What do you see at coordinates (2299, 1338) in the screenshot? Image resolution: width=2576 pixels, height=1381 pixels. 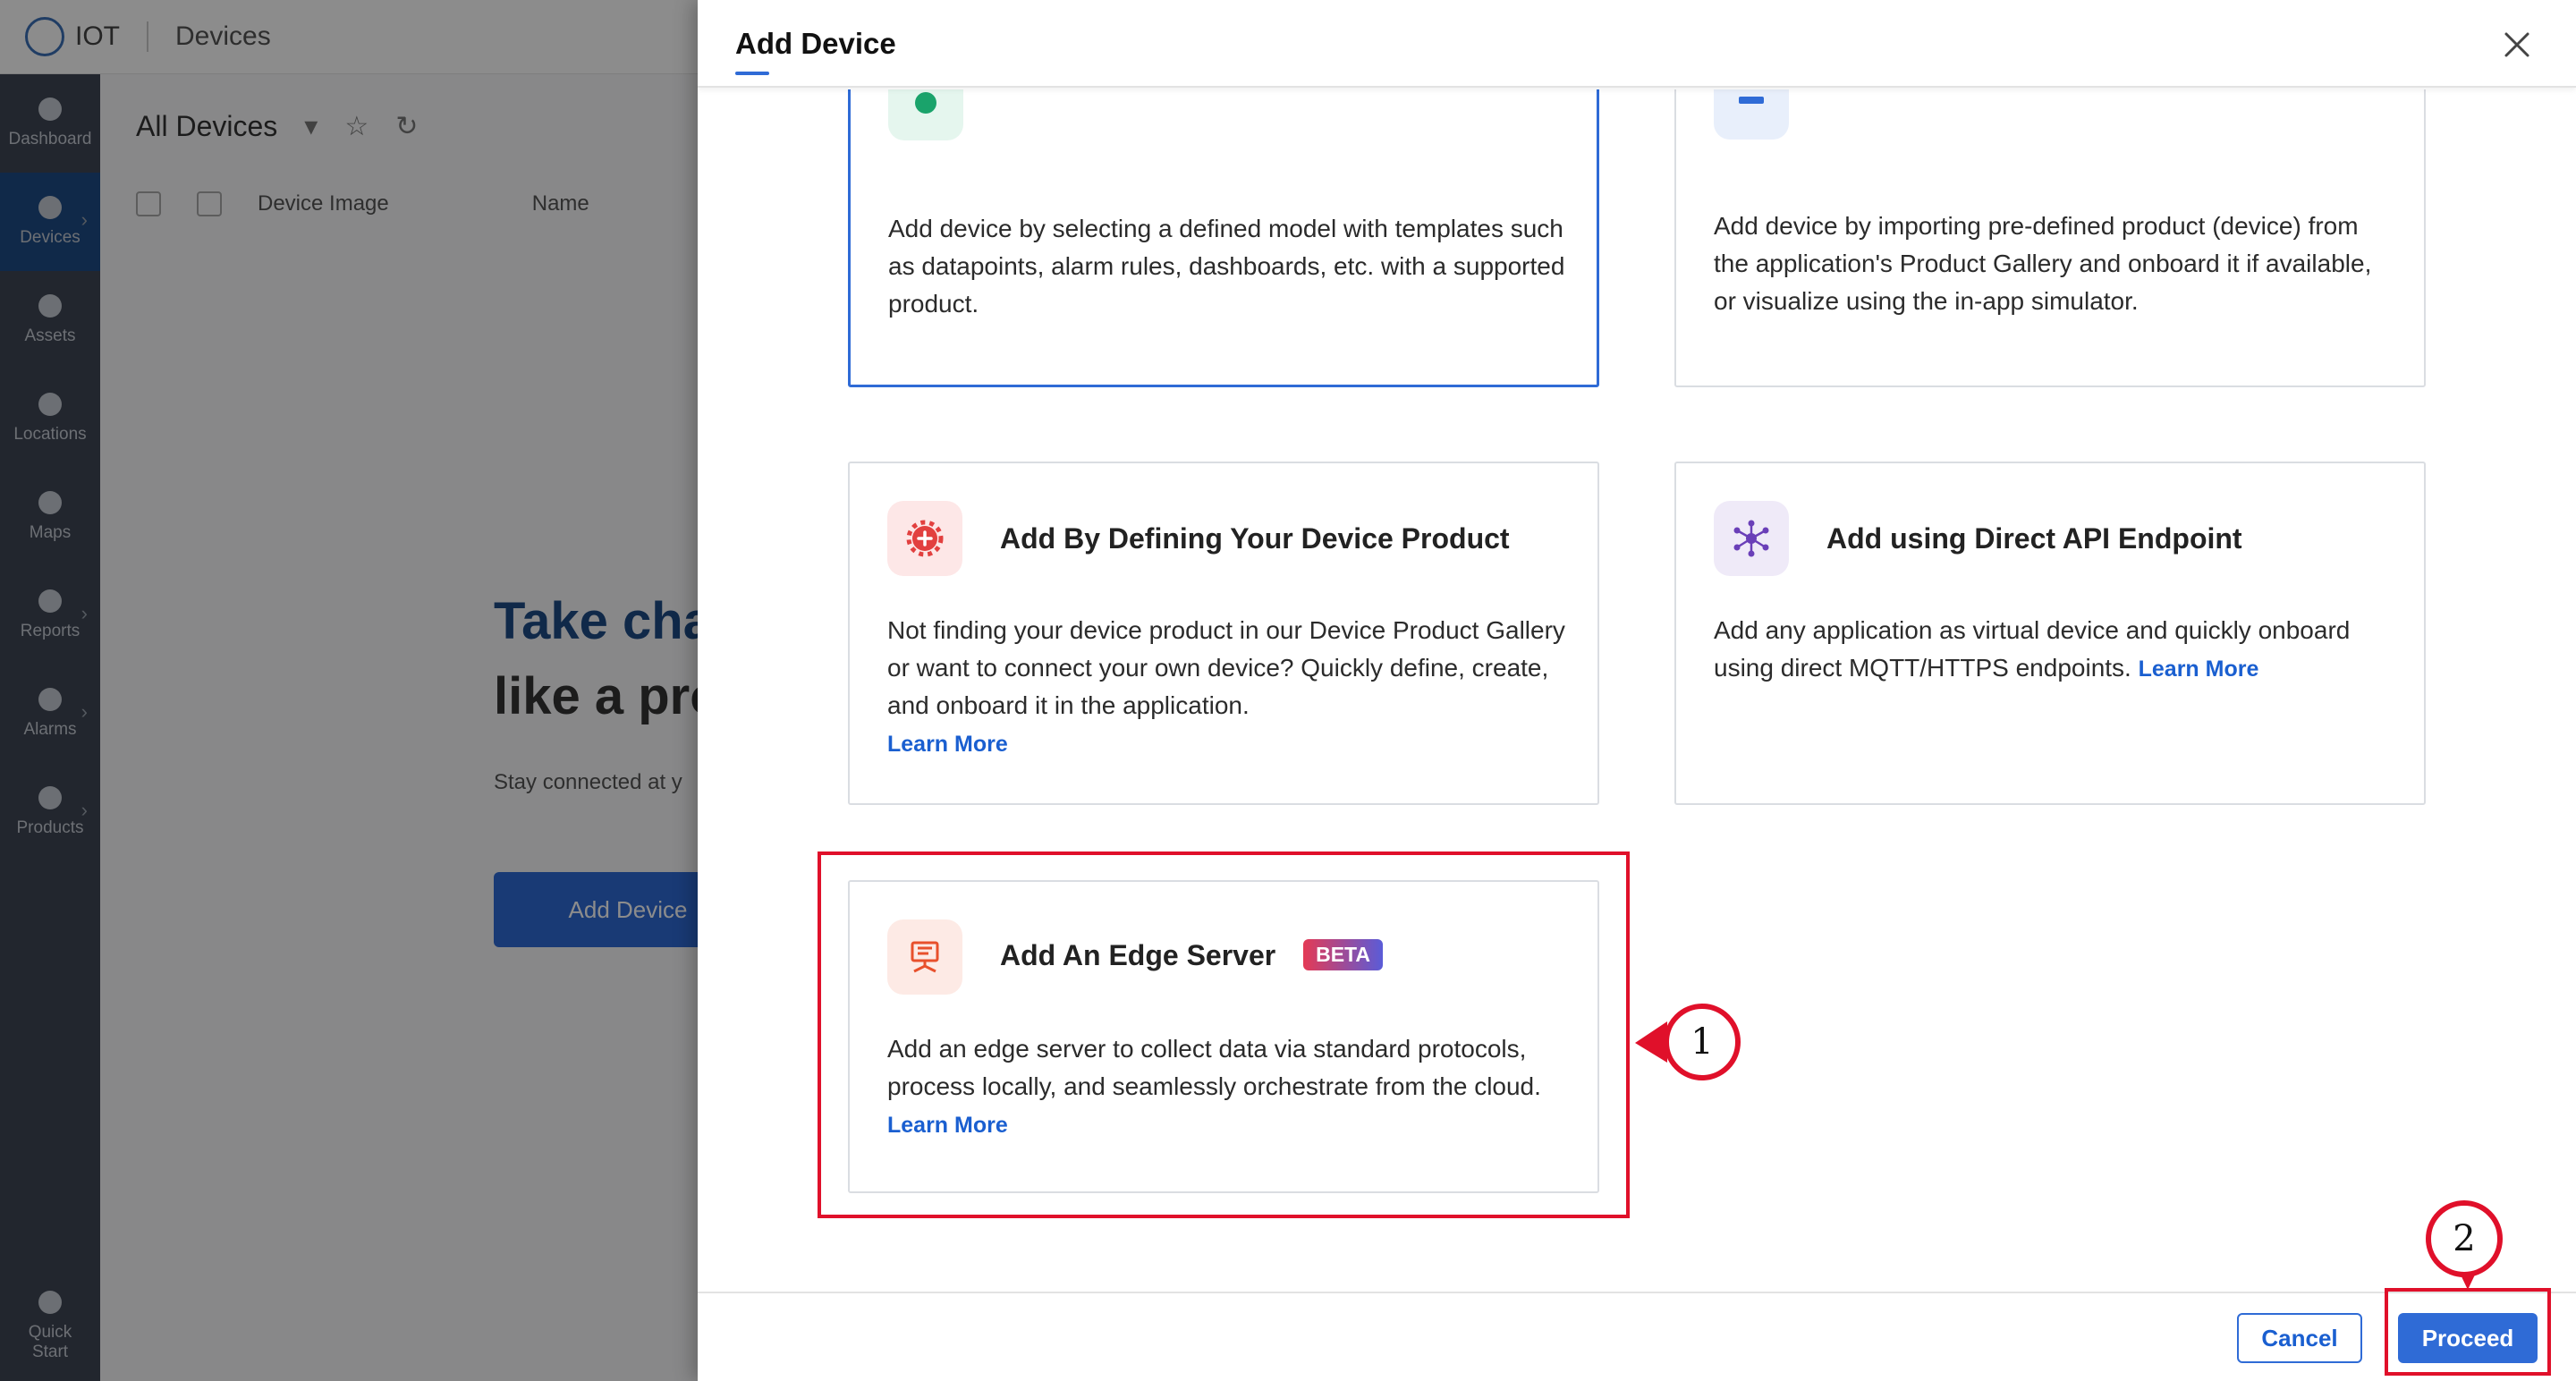 I see `cancel-button: Cancel` at bounding box center [2299, 1338].